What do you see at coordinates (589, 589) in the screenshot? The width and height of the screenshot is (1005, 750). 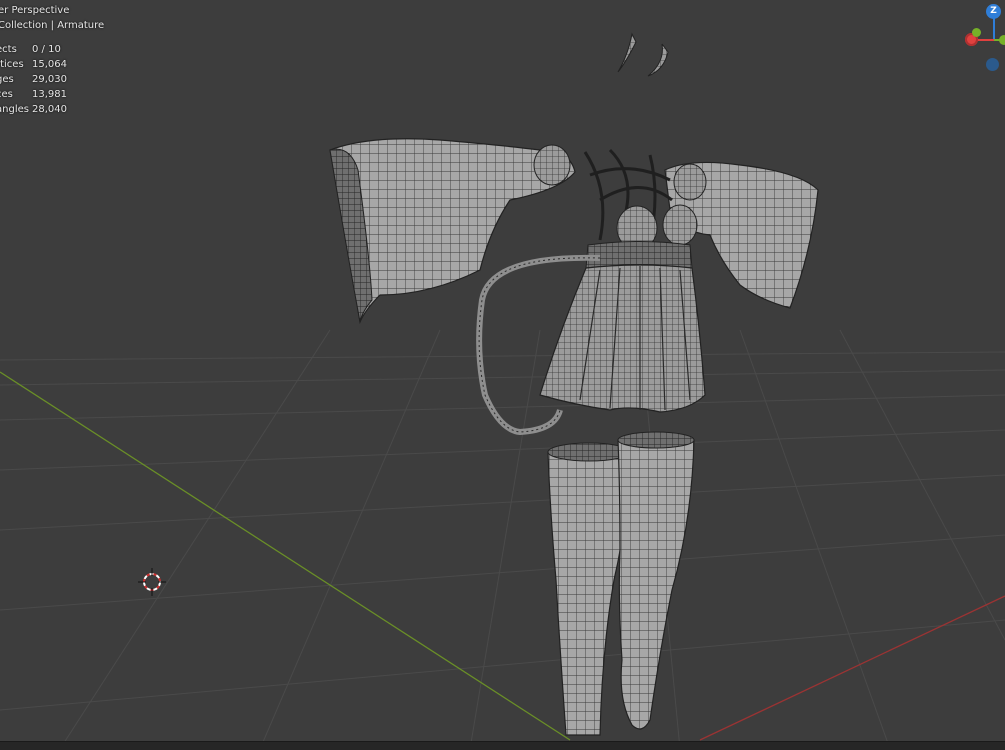 I see `left-stocking-mesh` at bounding box center [589, 589].